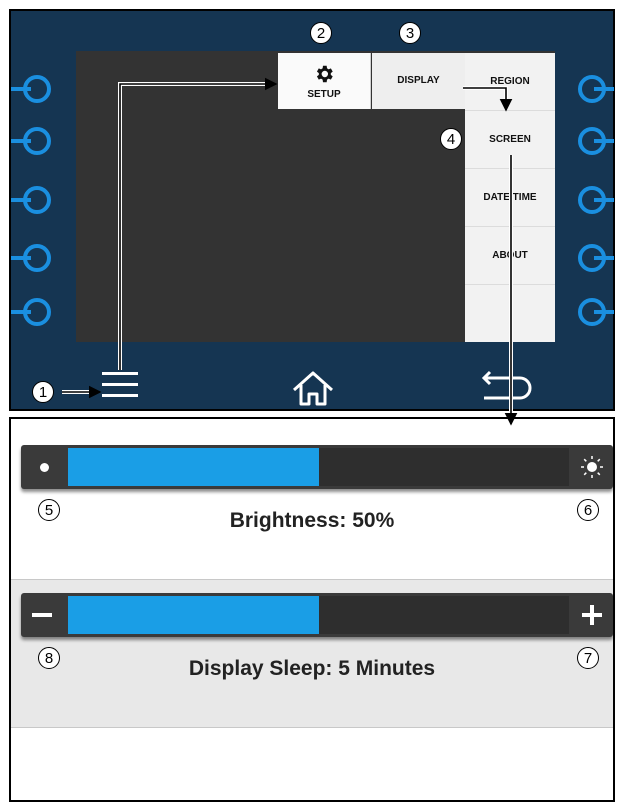 The width and height of the screenshot is (624, 802). I want to click on display-tile: DISPLAY, so click(418, 81).